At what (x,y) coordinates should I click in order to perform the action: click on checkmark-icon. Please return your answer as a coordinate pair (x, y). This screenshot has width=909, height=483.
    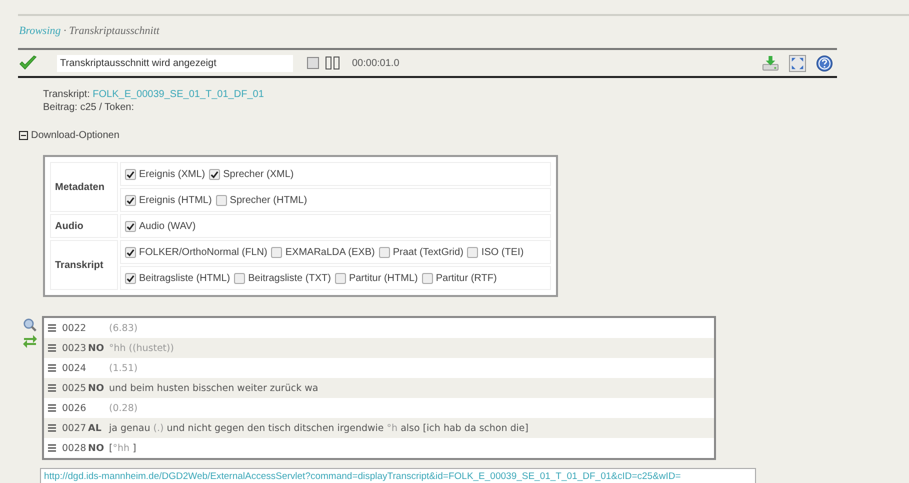
    Looking at the image, I should click on (28, 63).